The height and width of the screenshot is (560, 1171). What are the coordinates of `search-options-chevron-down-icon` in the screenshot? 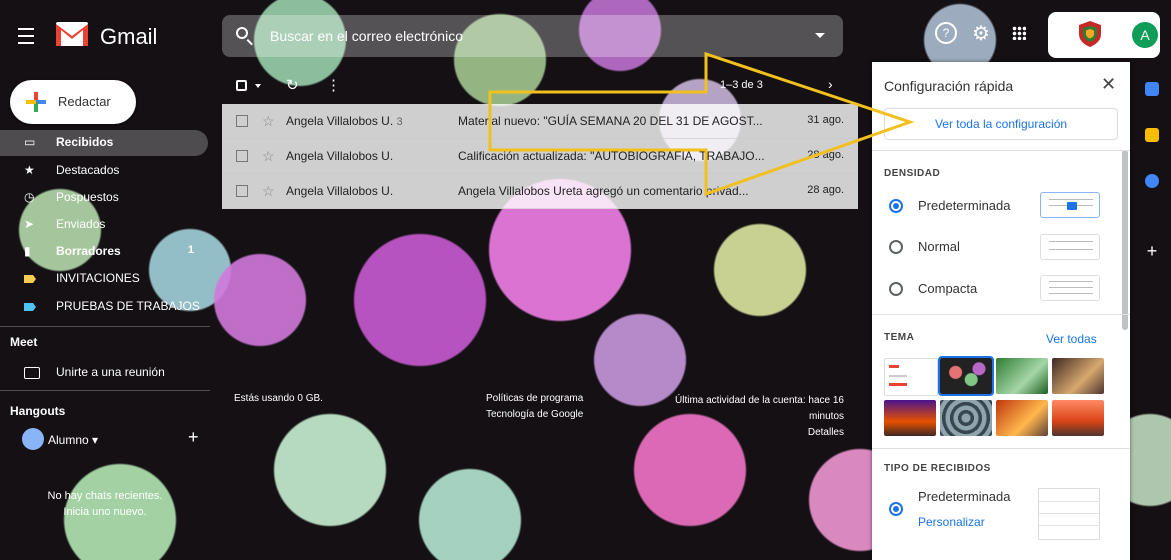 It's located at (820, 35).